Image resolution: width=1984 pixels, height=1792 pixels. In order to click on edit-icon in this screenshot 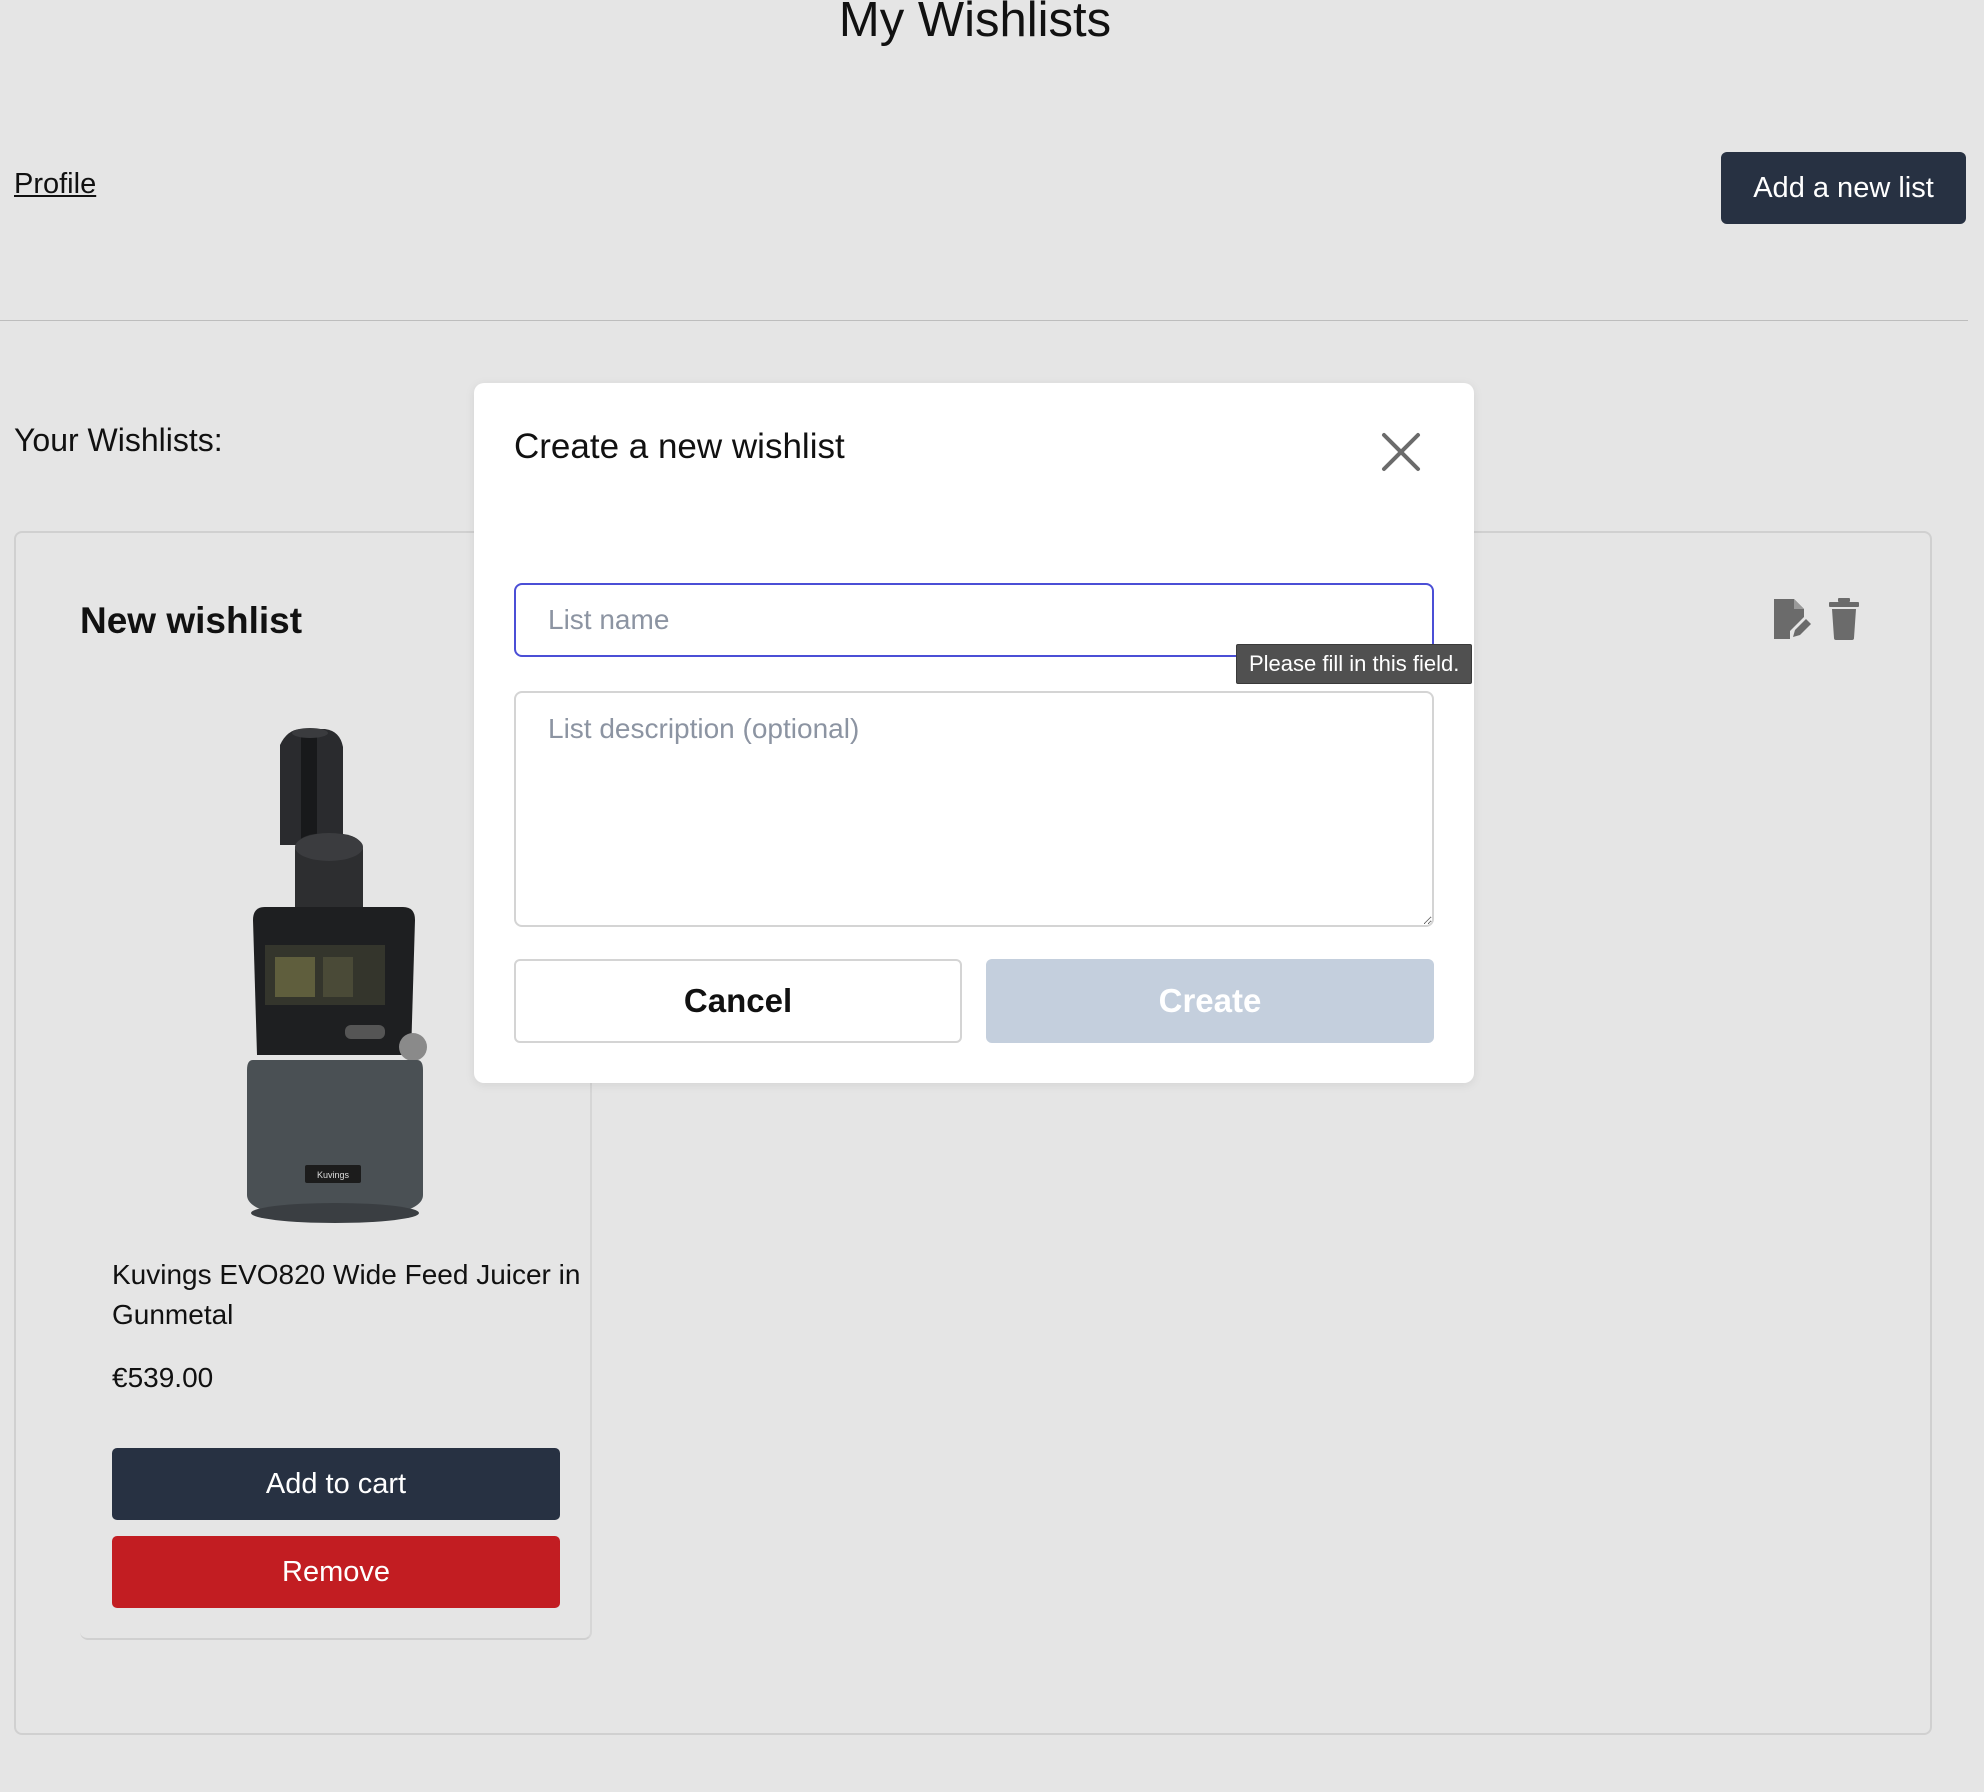, I will do `click(1791, 619)`.